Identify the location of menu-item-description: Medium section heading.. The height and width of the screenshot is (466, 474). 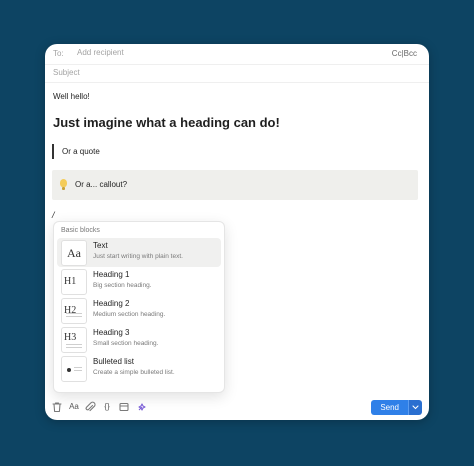
(129, 314).